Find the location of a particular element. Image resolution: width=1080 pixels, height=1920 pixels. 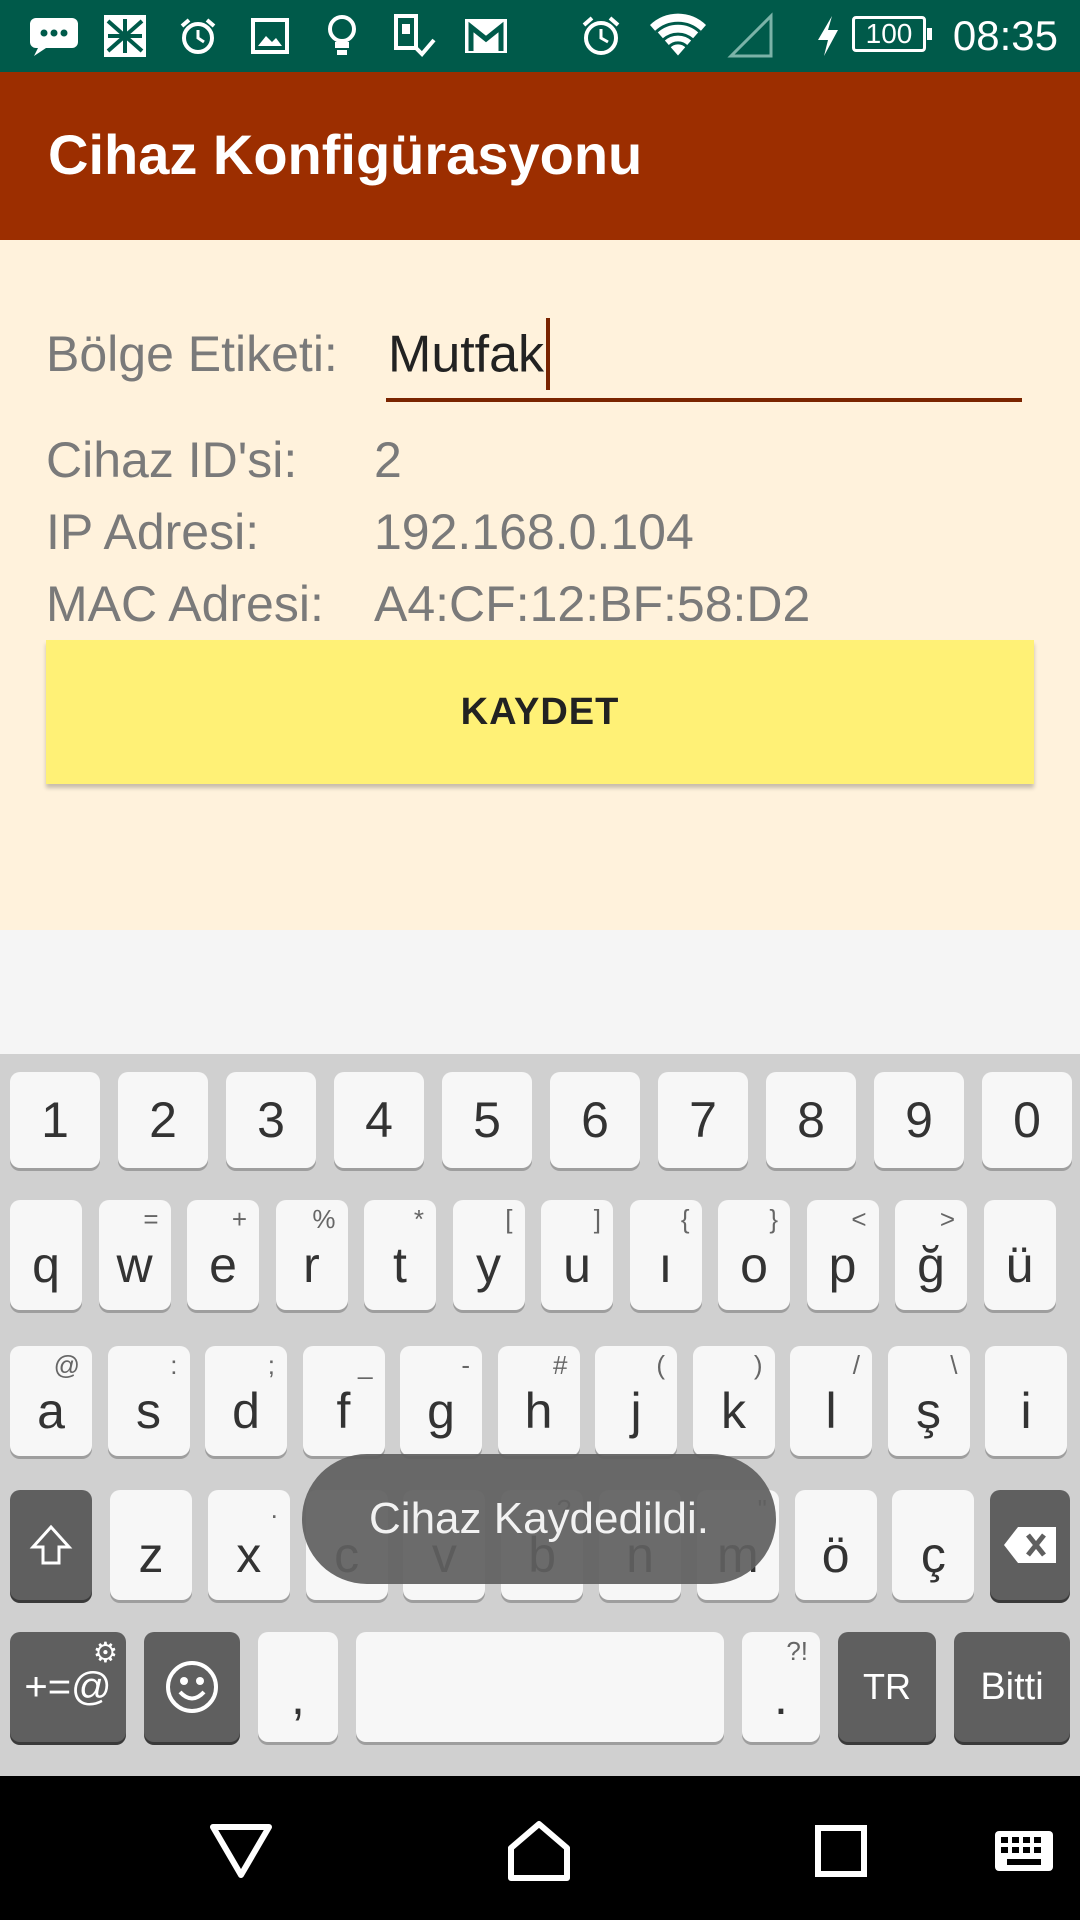

key-6: 6 is located at coordinates (595, 1120).